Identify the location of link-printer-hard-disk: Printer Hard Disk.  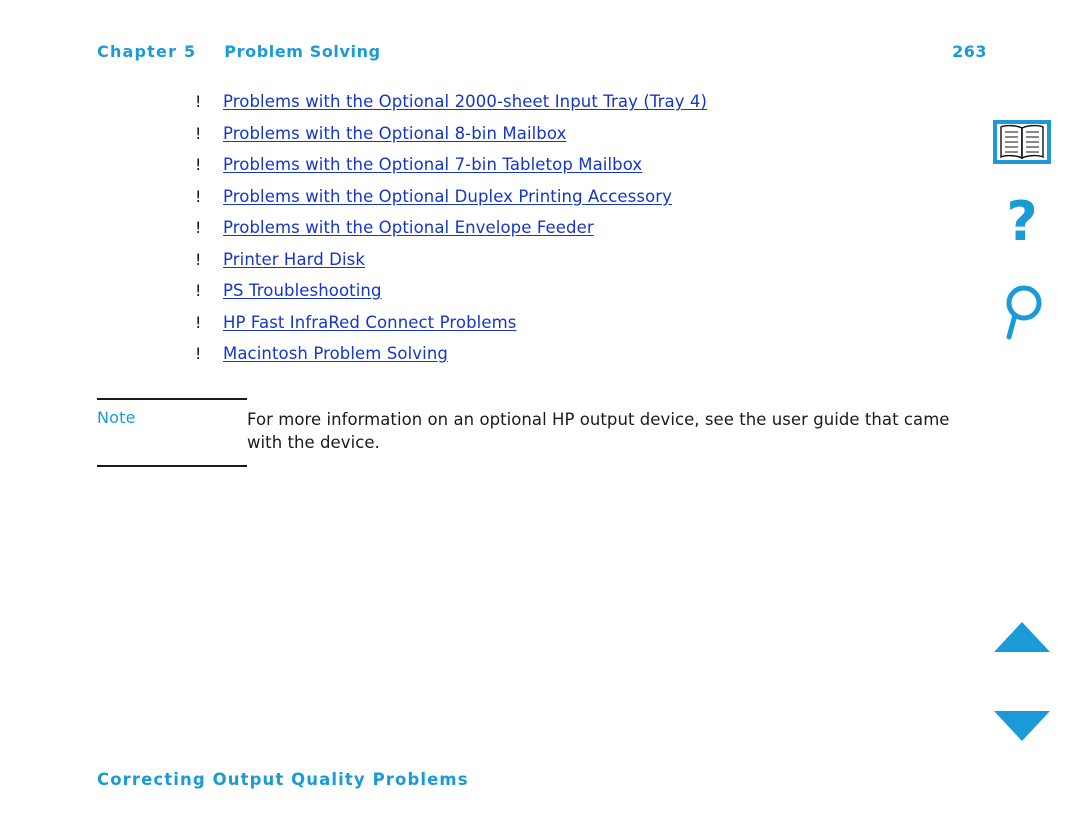
(294, 259).